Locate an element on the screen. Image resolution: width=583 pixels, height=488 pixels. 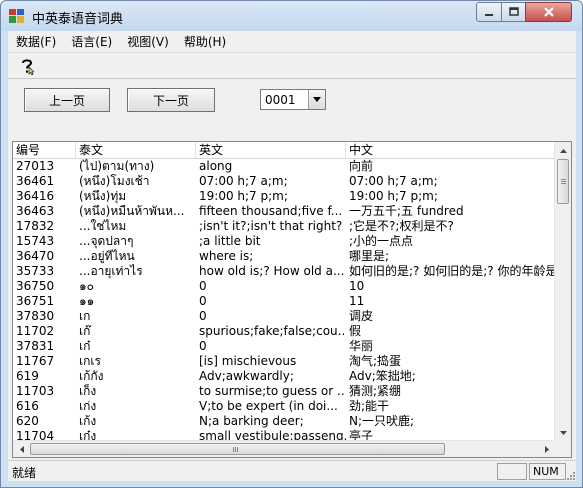
close-icon is located at coordinates (548, 12).